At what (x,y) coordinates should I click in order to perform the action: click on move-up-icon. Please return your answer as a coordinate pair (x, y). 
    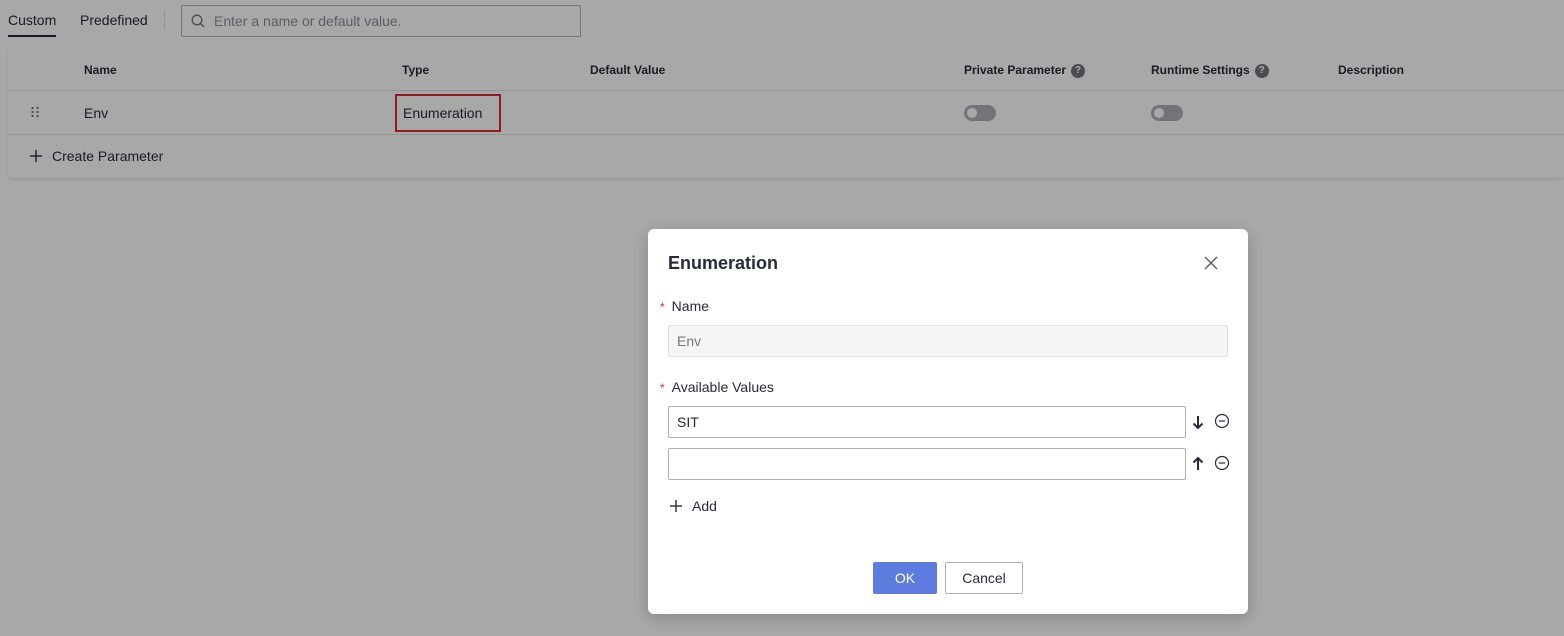
    Looking at the image, I should click on (1198, 464).